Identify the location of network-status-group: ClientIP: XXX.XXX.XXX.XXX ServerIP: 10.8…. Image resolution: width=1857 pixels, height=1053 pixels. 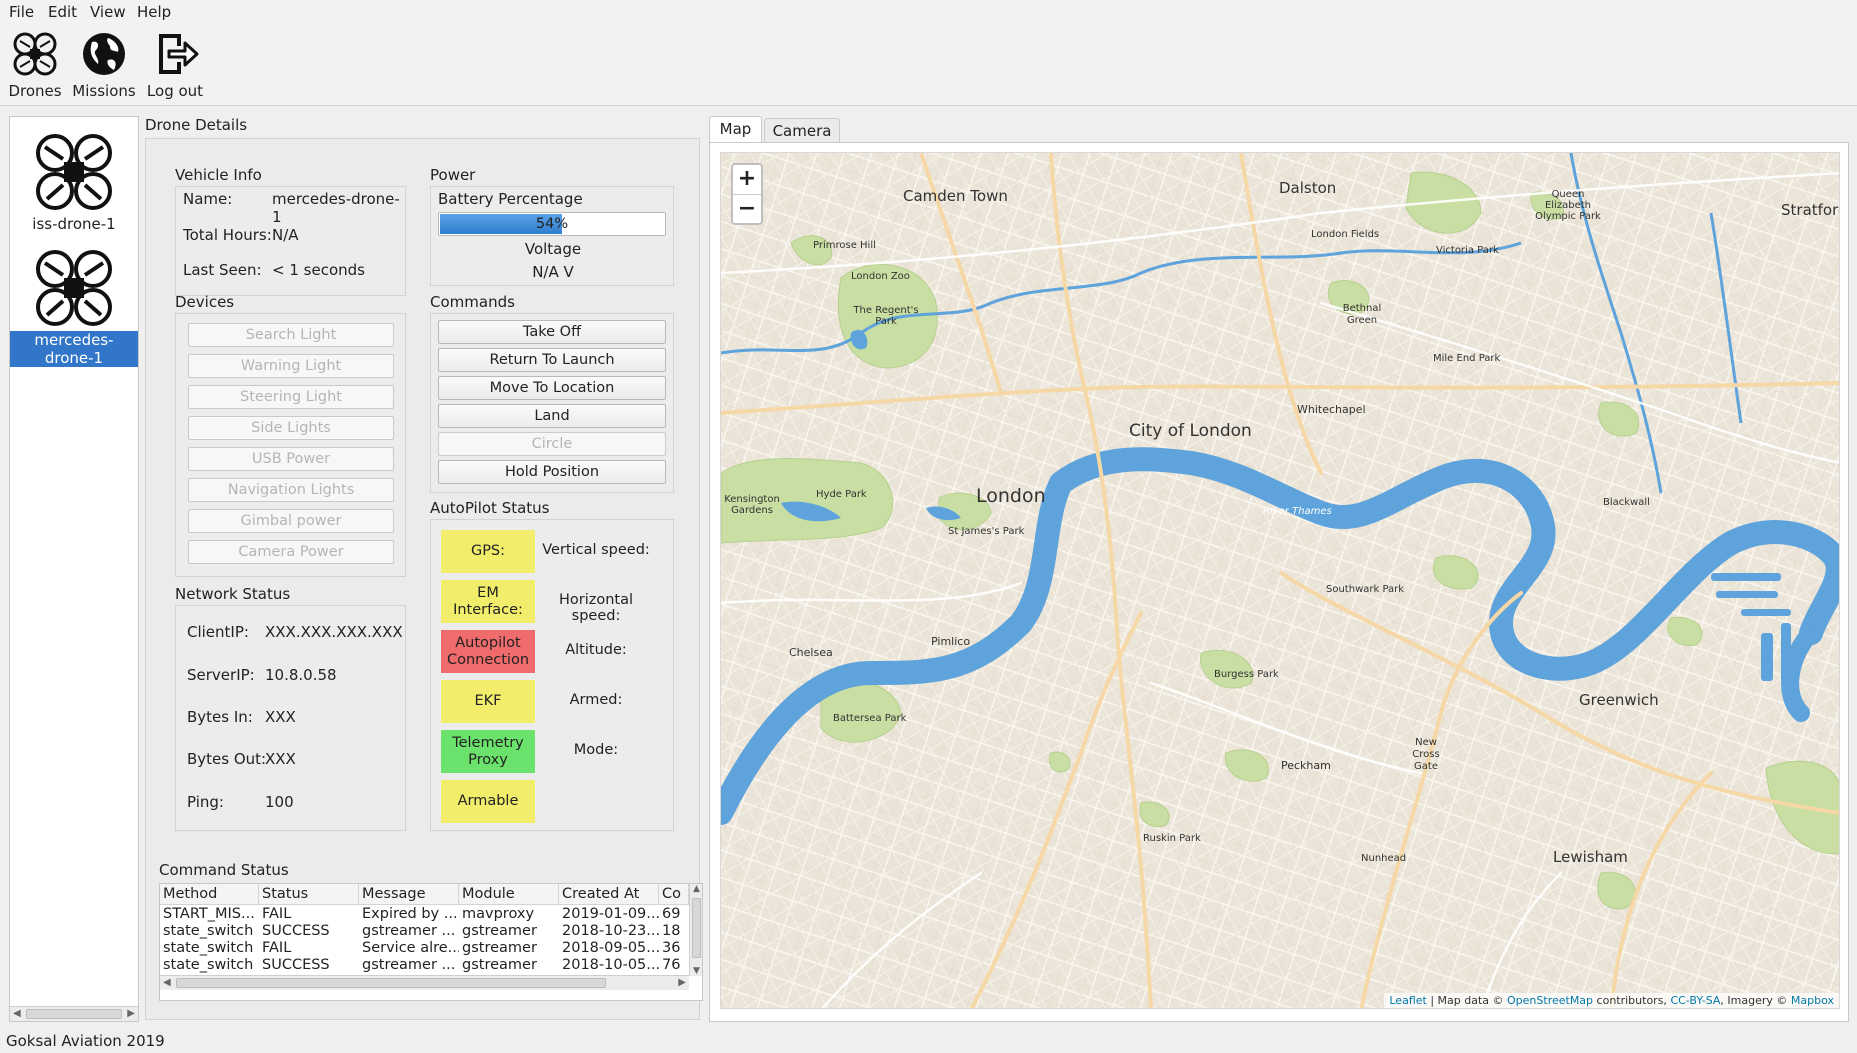
(290, 718).